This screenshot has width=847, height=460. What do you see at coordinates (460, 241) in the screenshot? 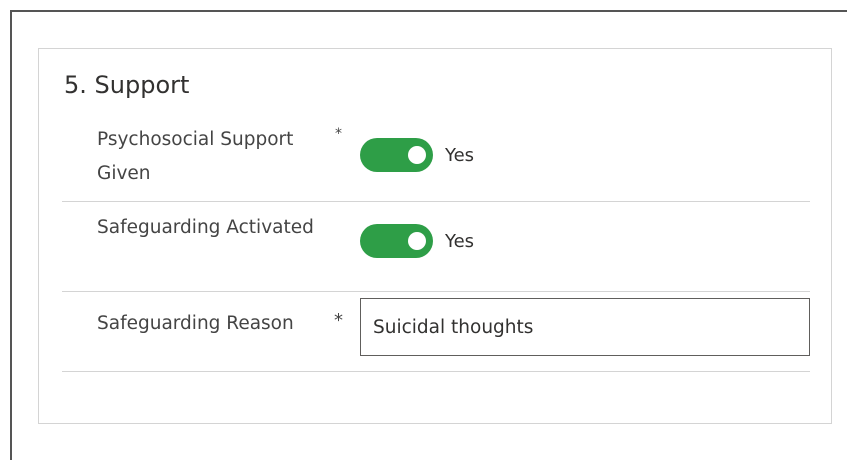
I see `safeguarding-activated-value: Yes` at bounding box center [460, 241].